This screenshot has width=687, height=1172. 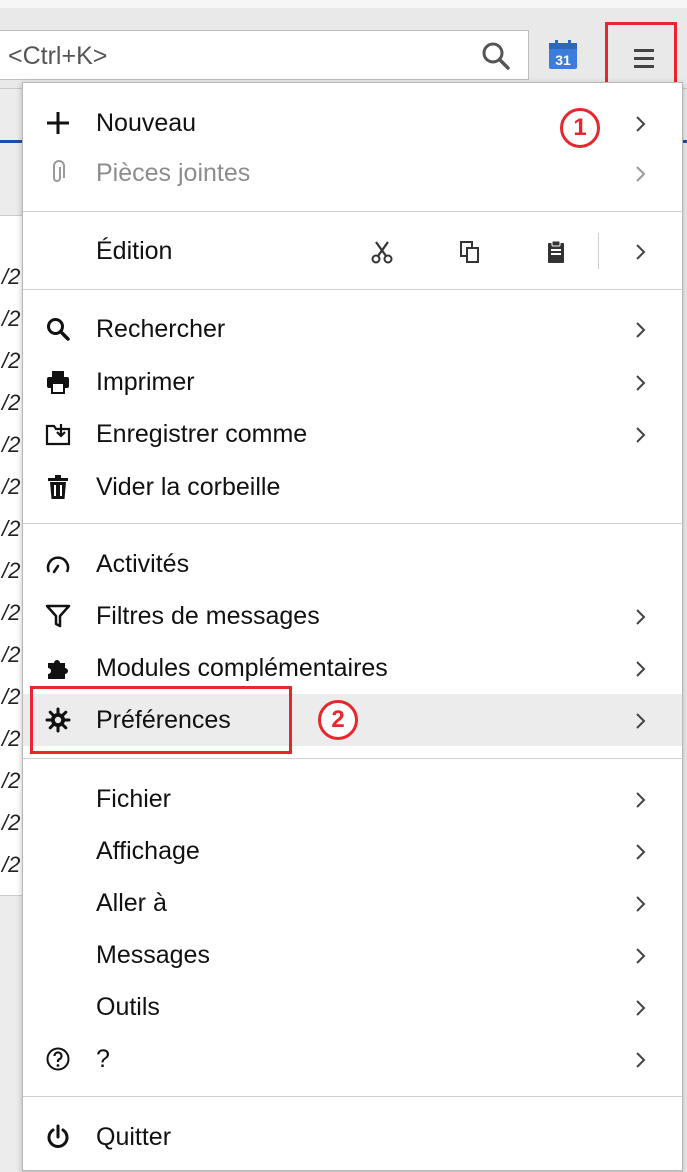 What do you see at coordinates (11, 141) in the screenshot?
I see `tab-indicator-line` at bounding box center [11, 141].